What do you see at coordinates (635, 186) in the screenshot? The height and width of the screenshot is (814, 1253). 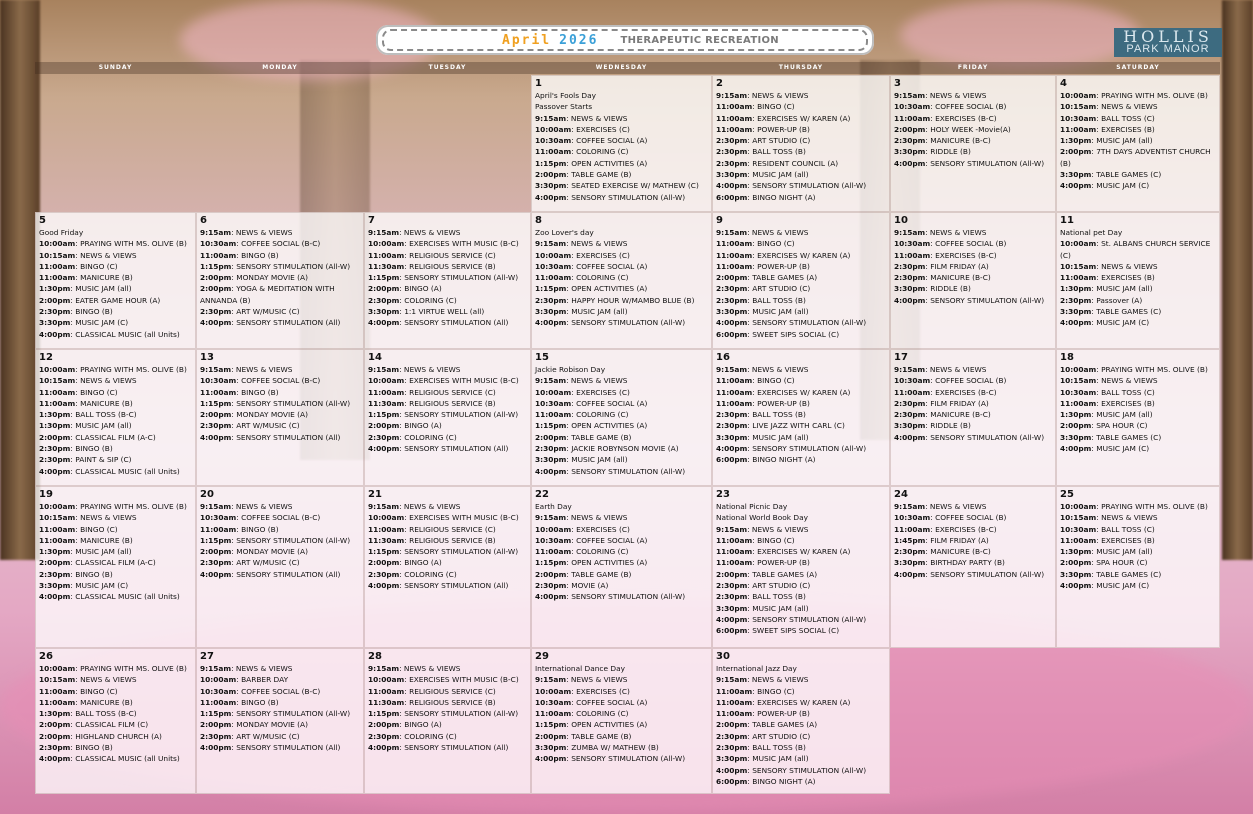 I see `event-activity: SEATED EXERCISE W/ MATHEW (C)` at bounding box center [635, 186].